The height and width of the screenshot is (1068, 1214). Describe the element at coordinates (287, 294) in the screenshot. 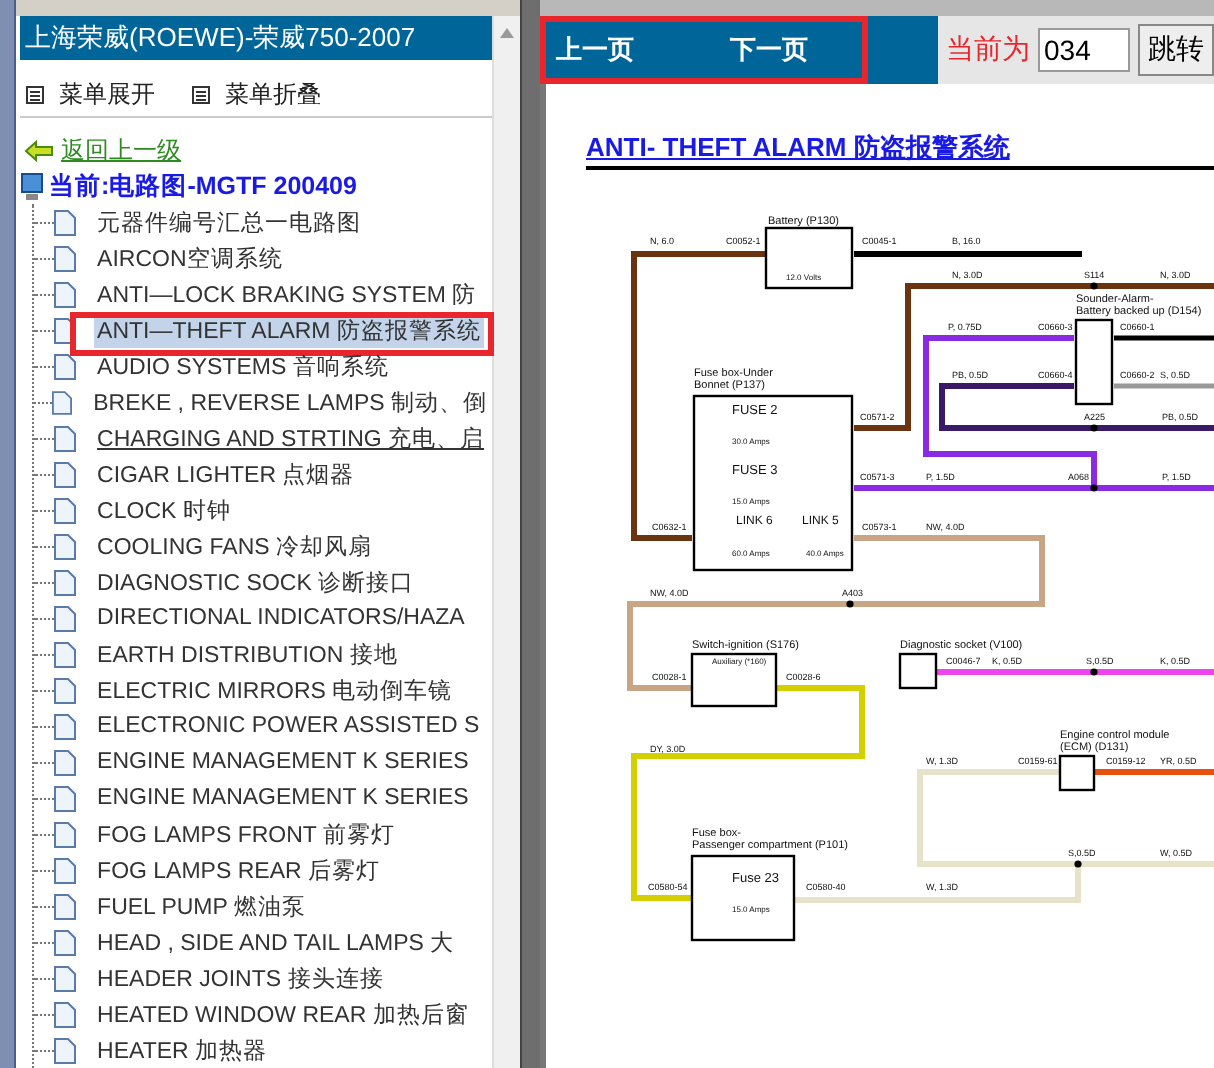

I see `tree-item: ANTI—LOCK BRAKING SYSTEM 防` at that location.